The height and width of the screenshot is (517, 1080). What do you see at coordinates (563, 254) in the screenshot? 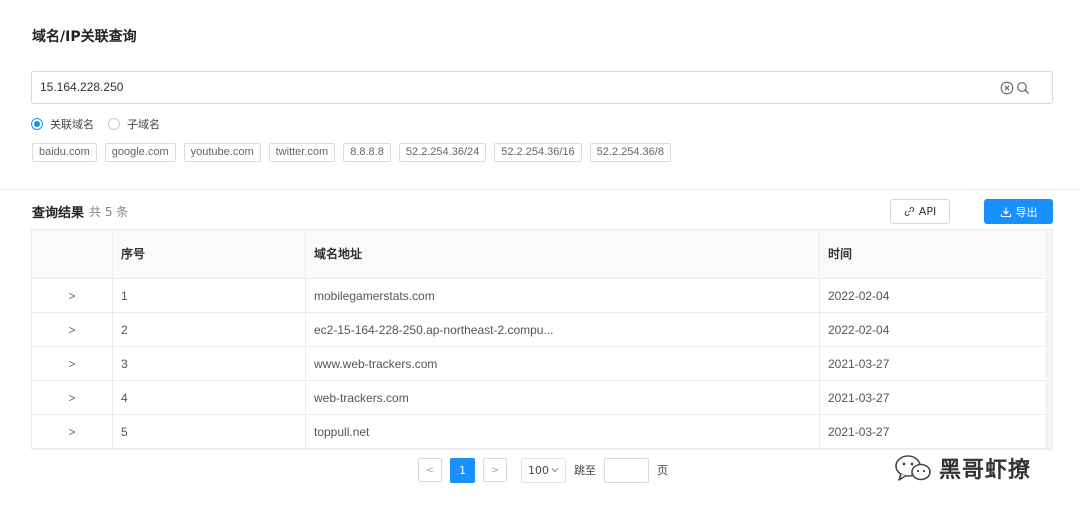
I see `column-header-domain: 域名地址` at bounding box center [563, 254].